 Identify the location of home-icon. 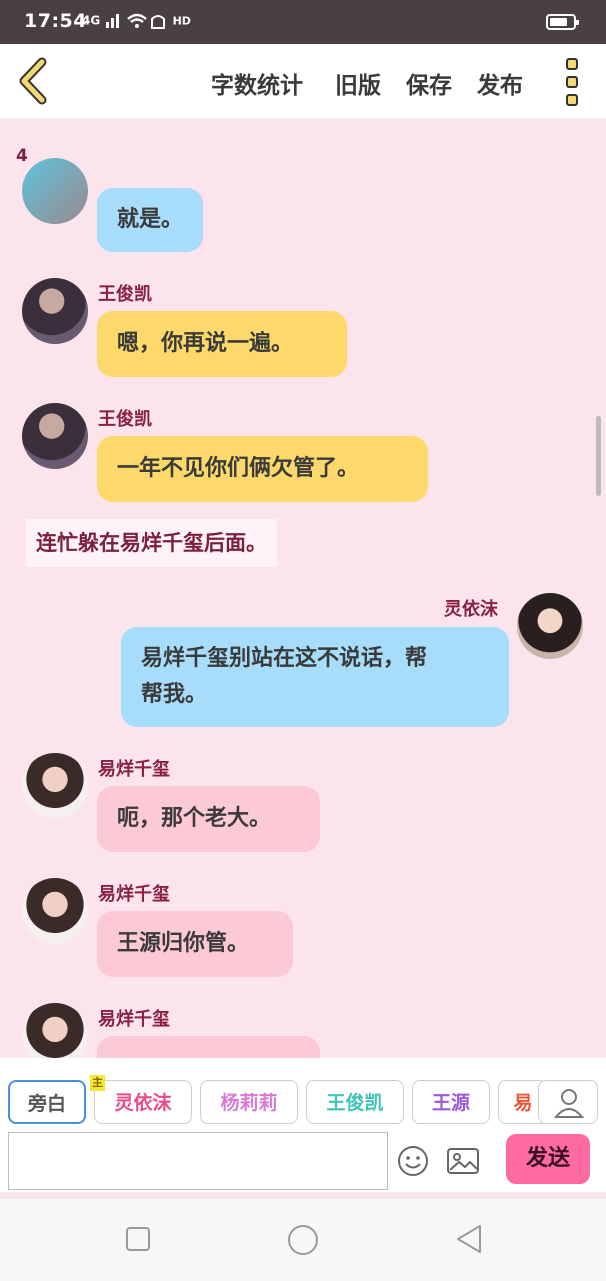
(303, 1240).